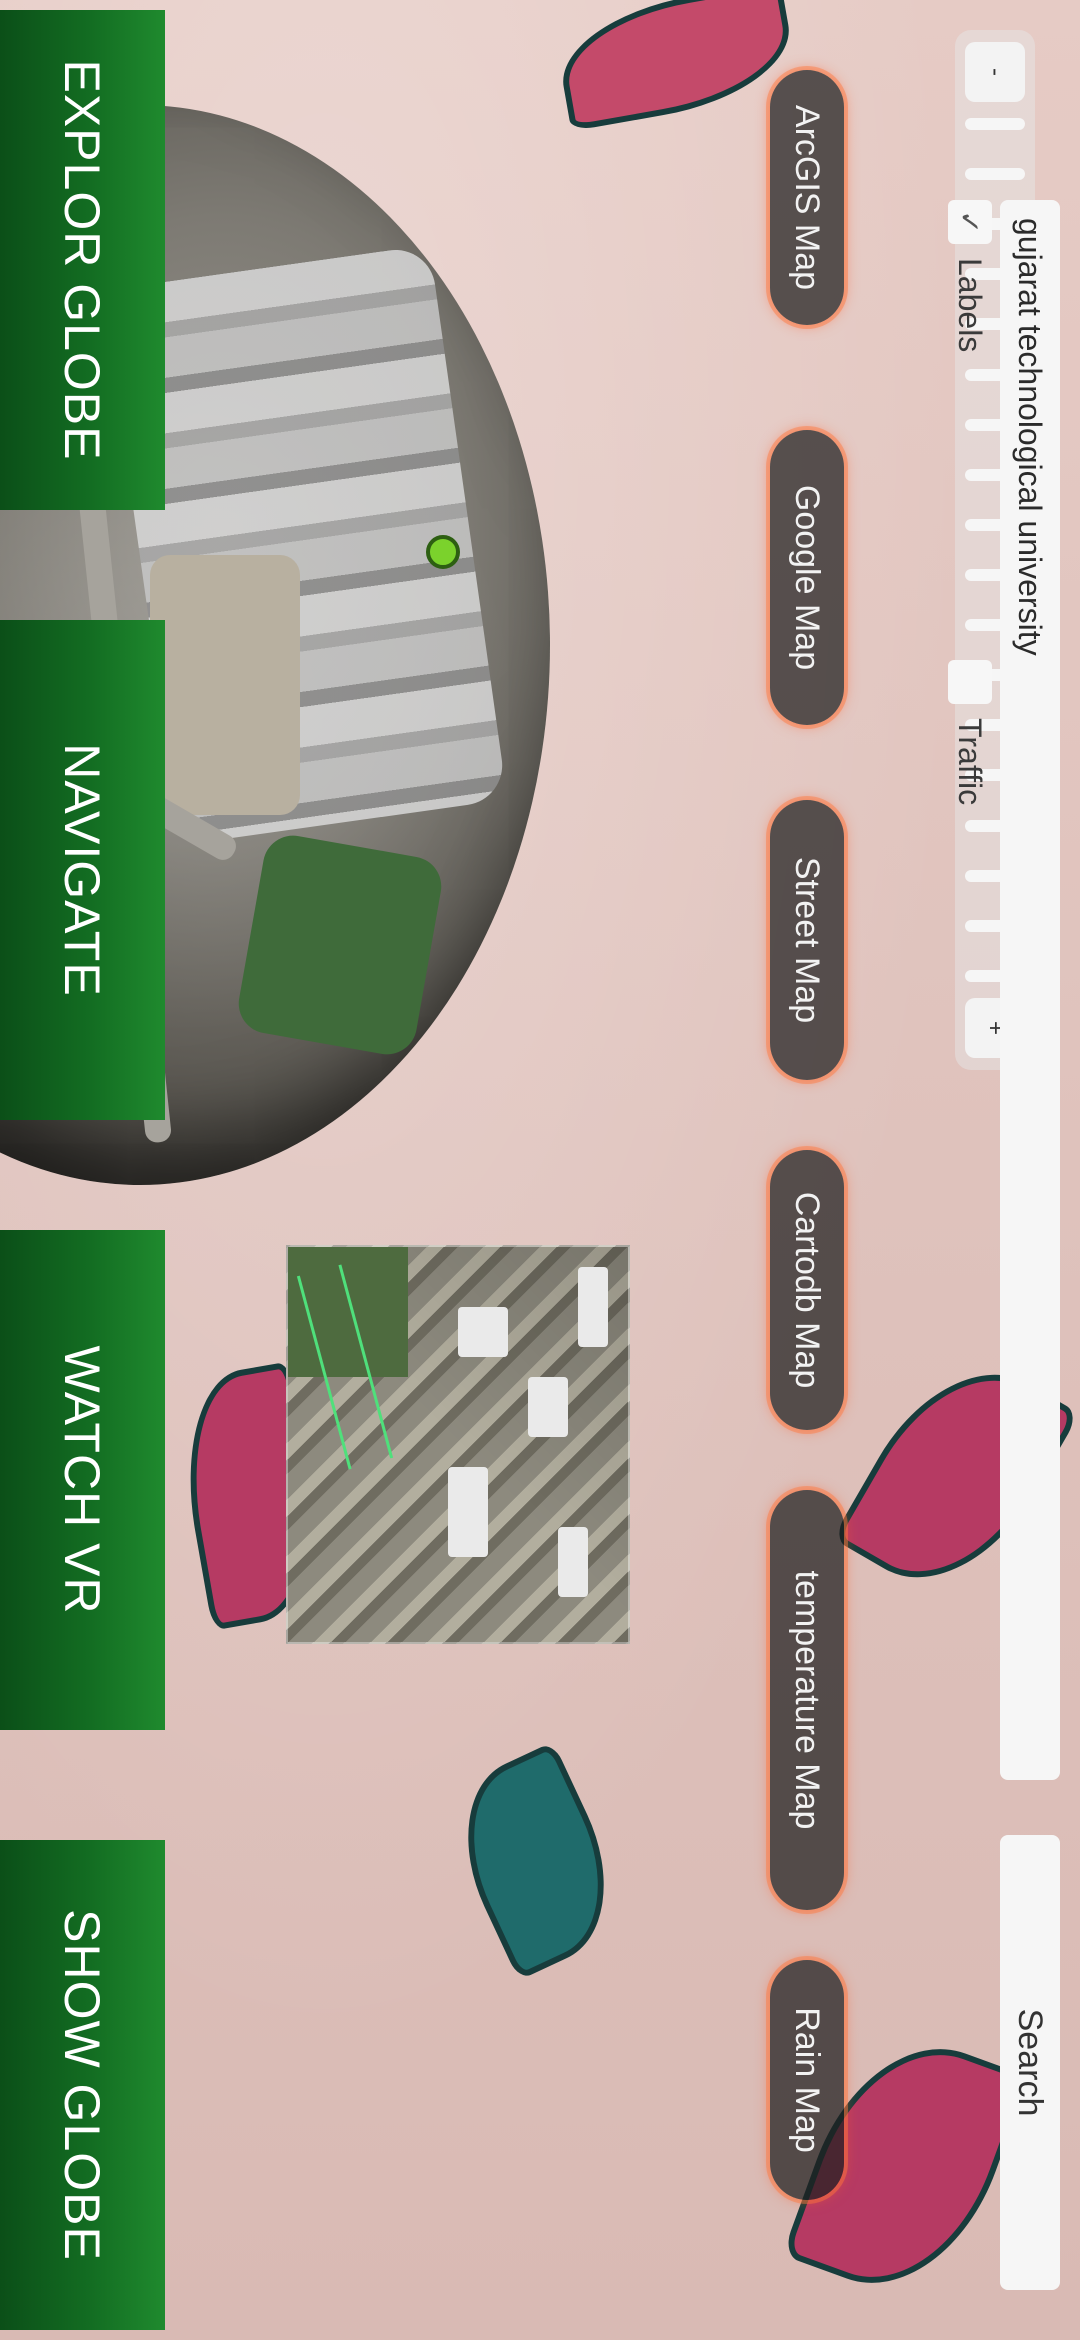  I want to click on watch-vr-button: WATCH VR, so click(82, 1480).